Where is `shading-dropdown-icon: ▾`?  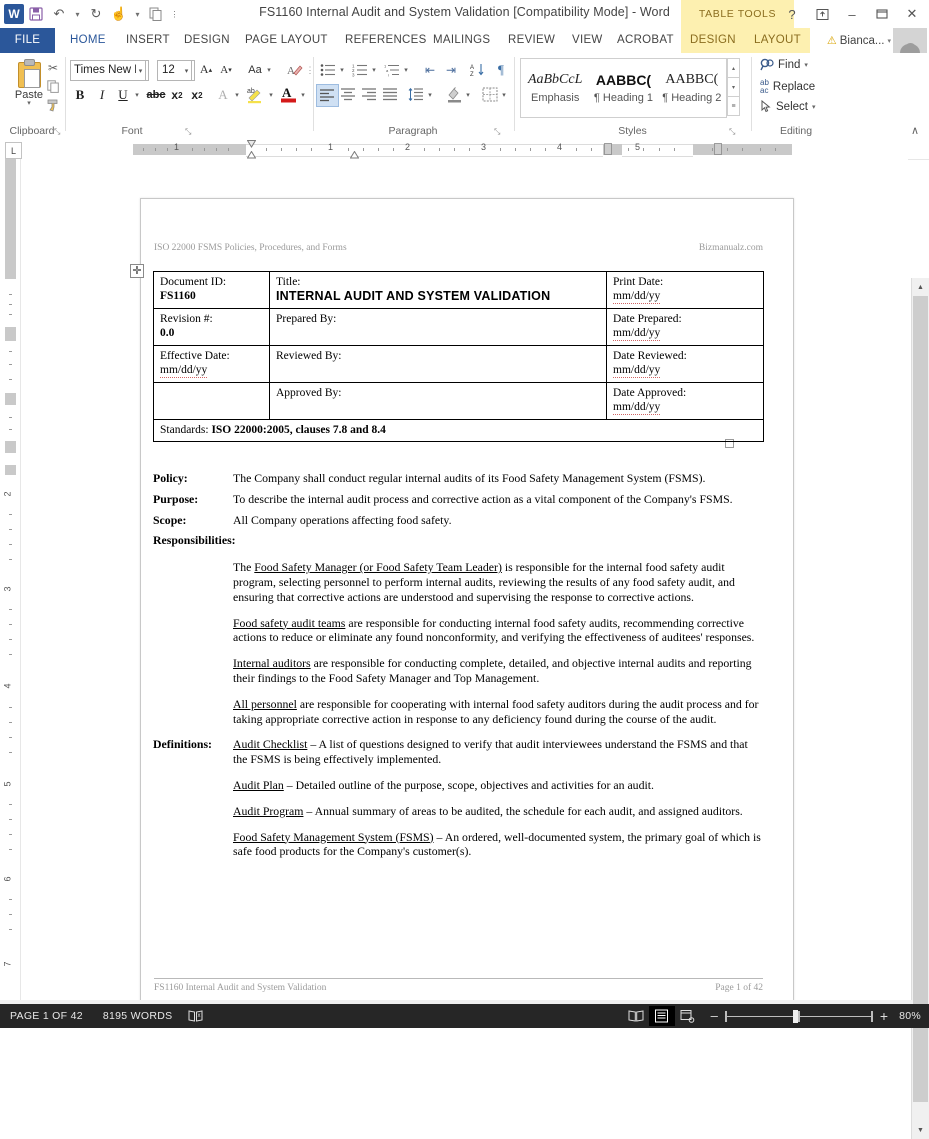
shading-dropdown-icon: ▾ is located at coordinates (468, 94).